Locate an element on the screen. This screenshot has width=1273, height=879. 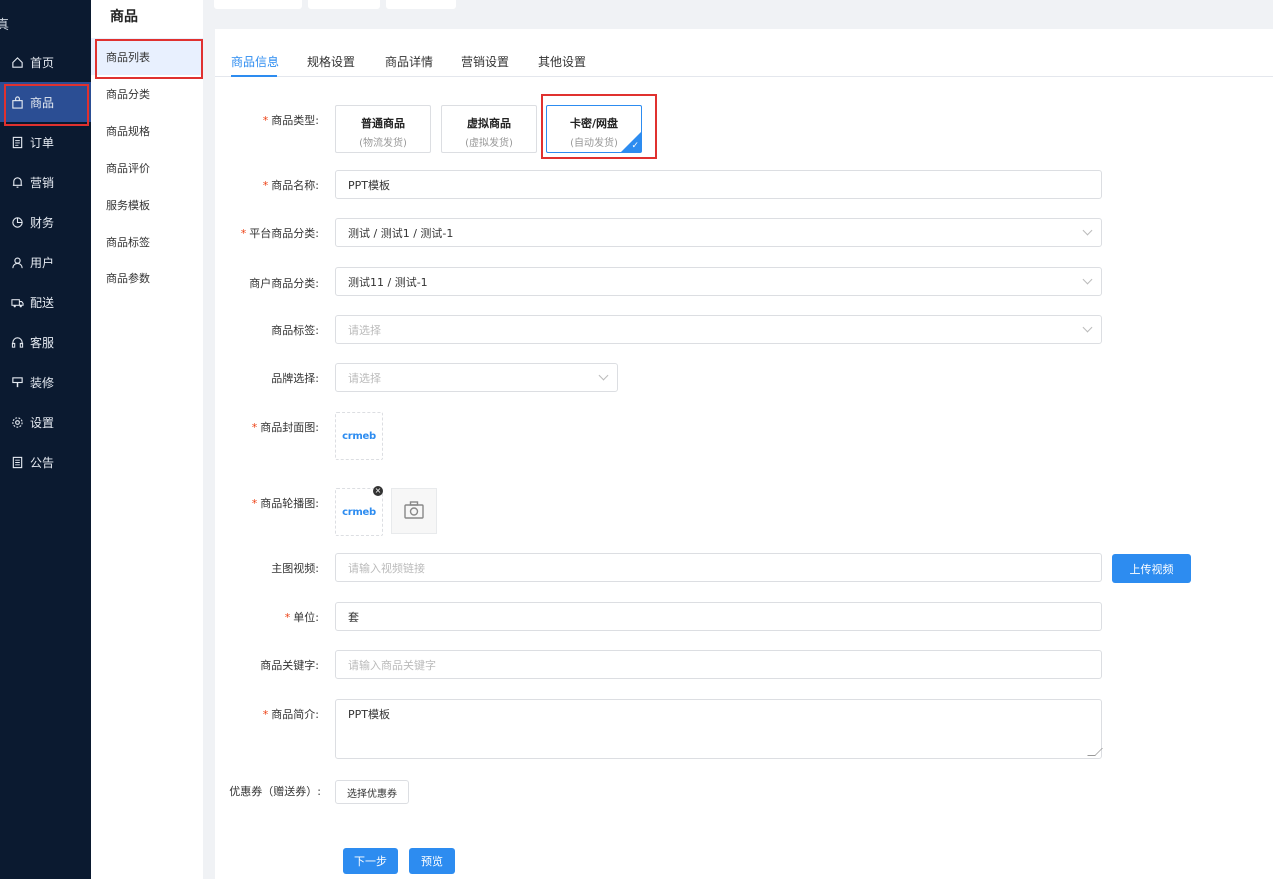
sidebar-item-label: 客服 is located at coordinates (42, 342).